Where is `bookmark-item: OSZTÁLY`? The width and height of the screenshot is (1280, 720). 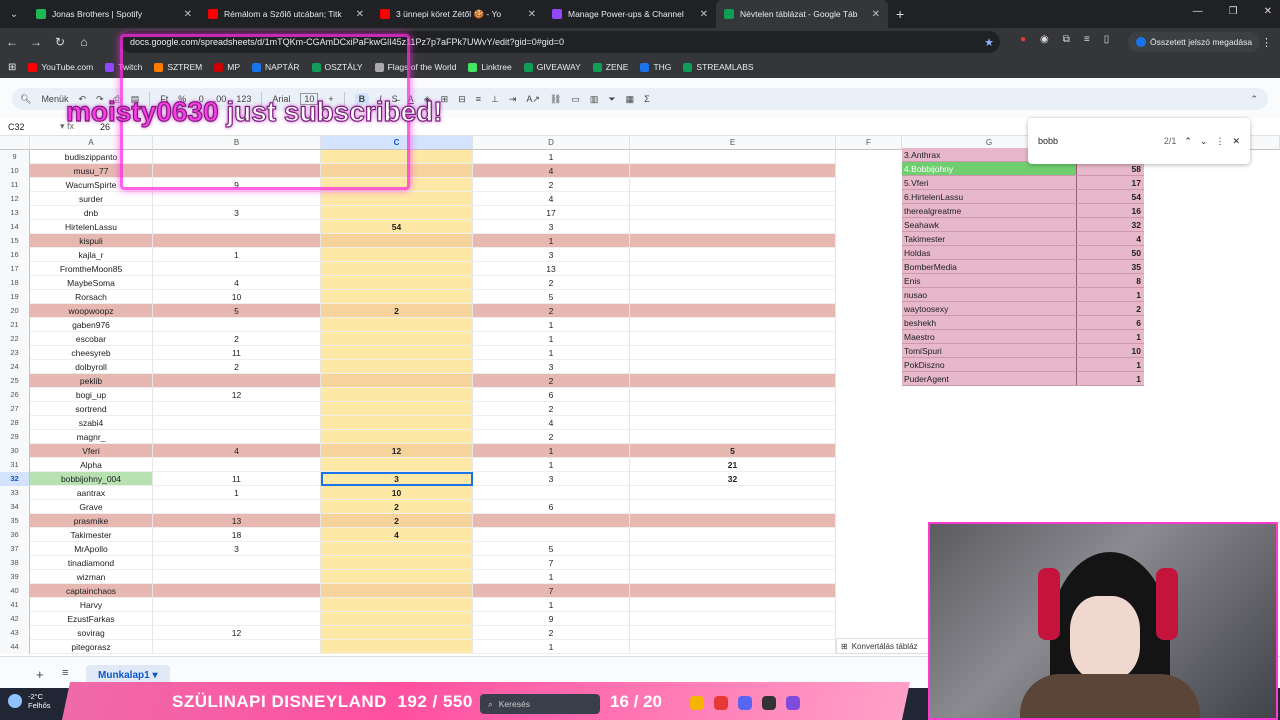
bookmark-item: OSZTÁLY is located at coordinates (337, 67).